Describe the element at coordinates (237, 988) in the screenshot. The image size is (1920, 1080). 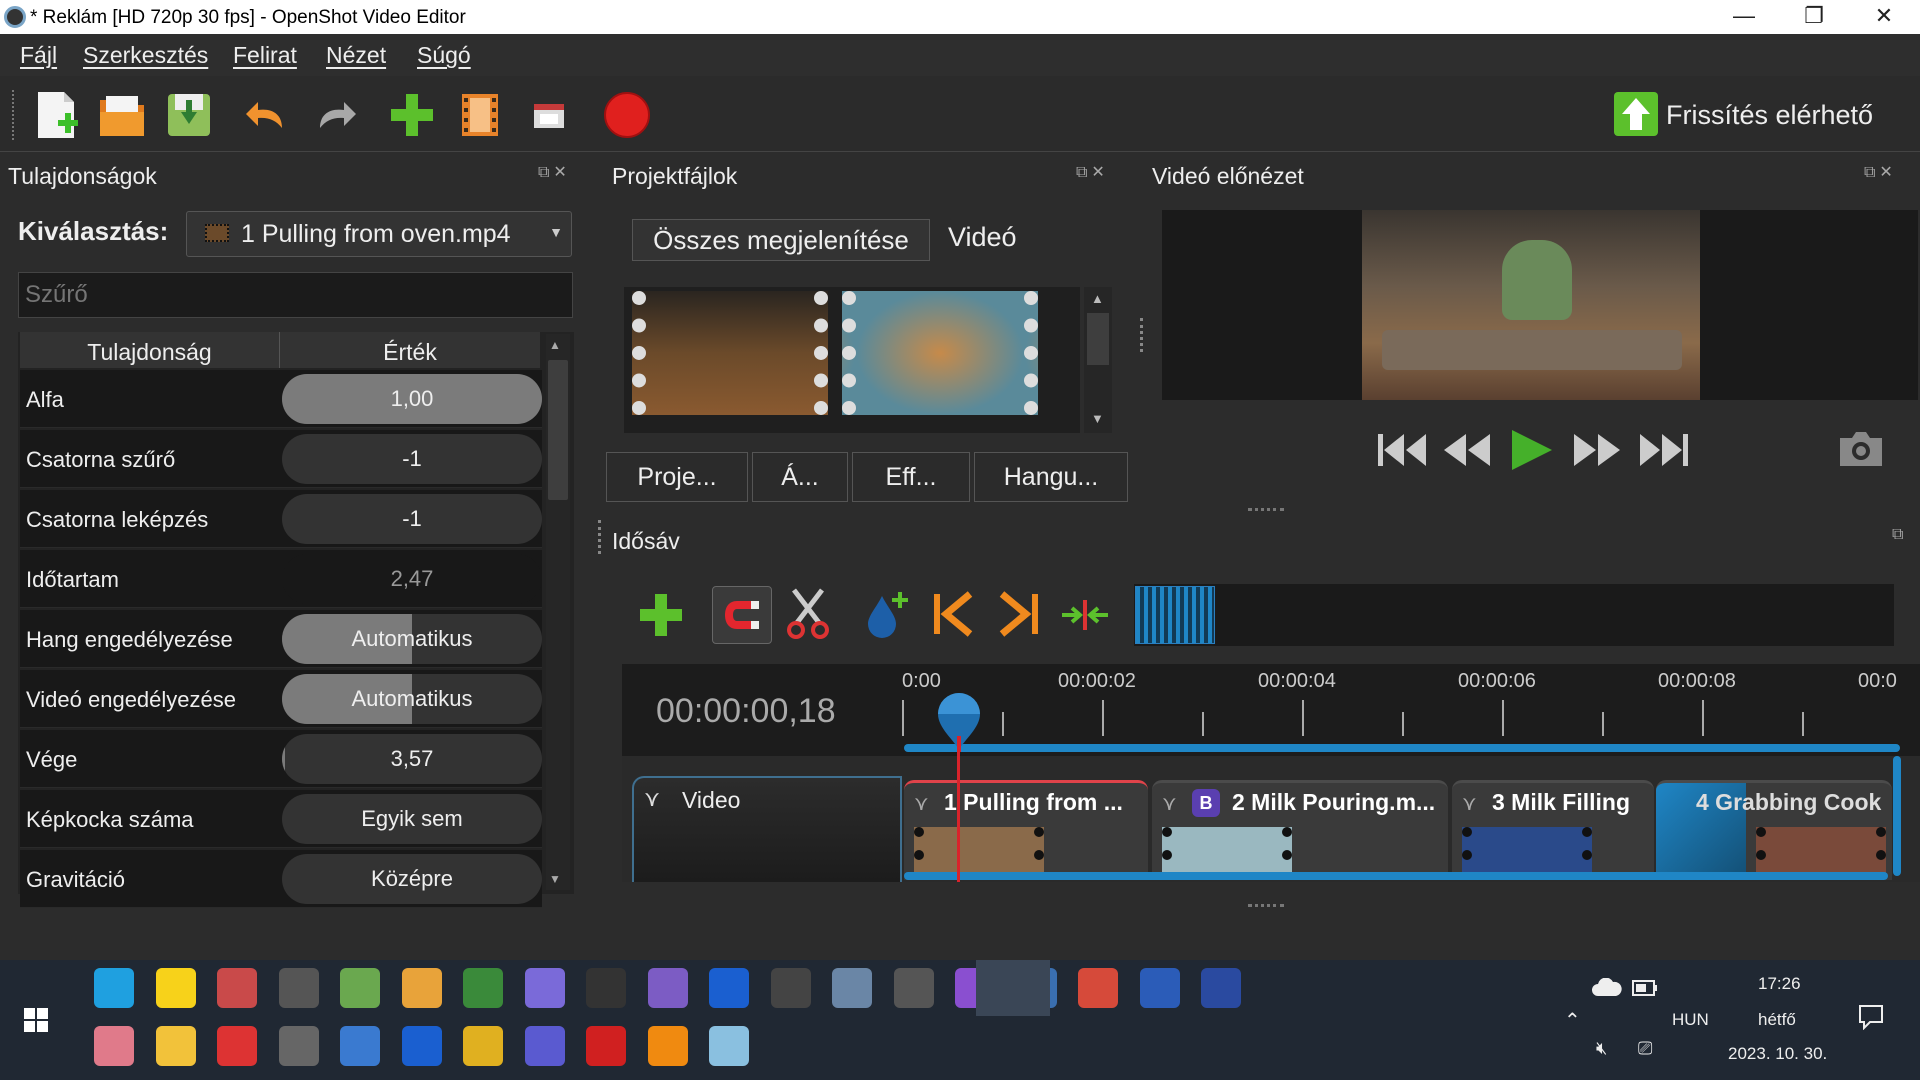
I see `paint-icon` at that location.